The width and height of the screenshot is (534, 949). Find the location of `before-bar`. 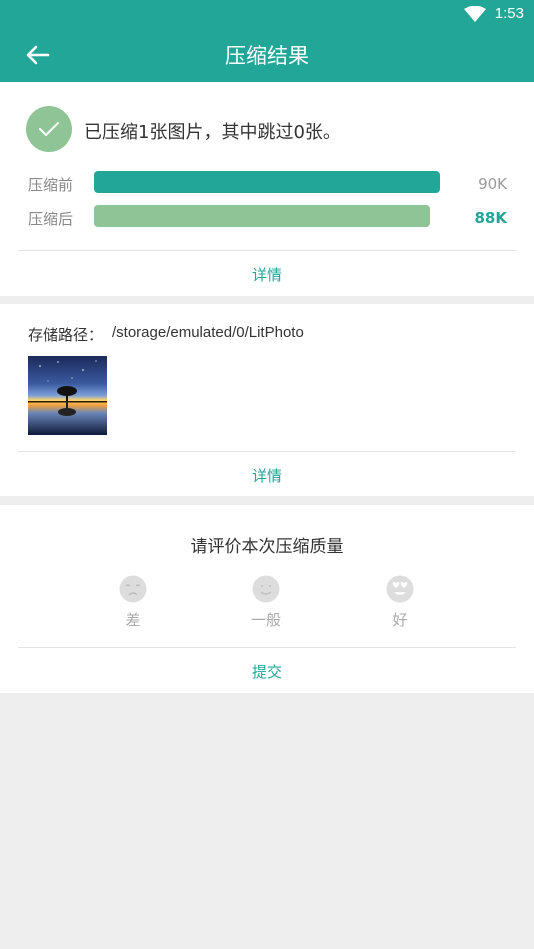

before-bar is located at coordinates (267, 182).